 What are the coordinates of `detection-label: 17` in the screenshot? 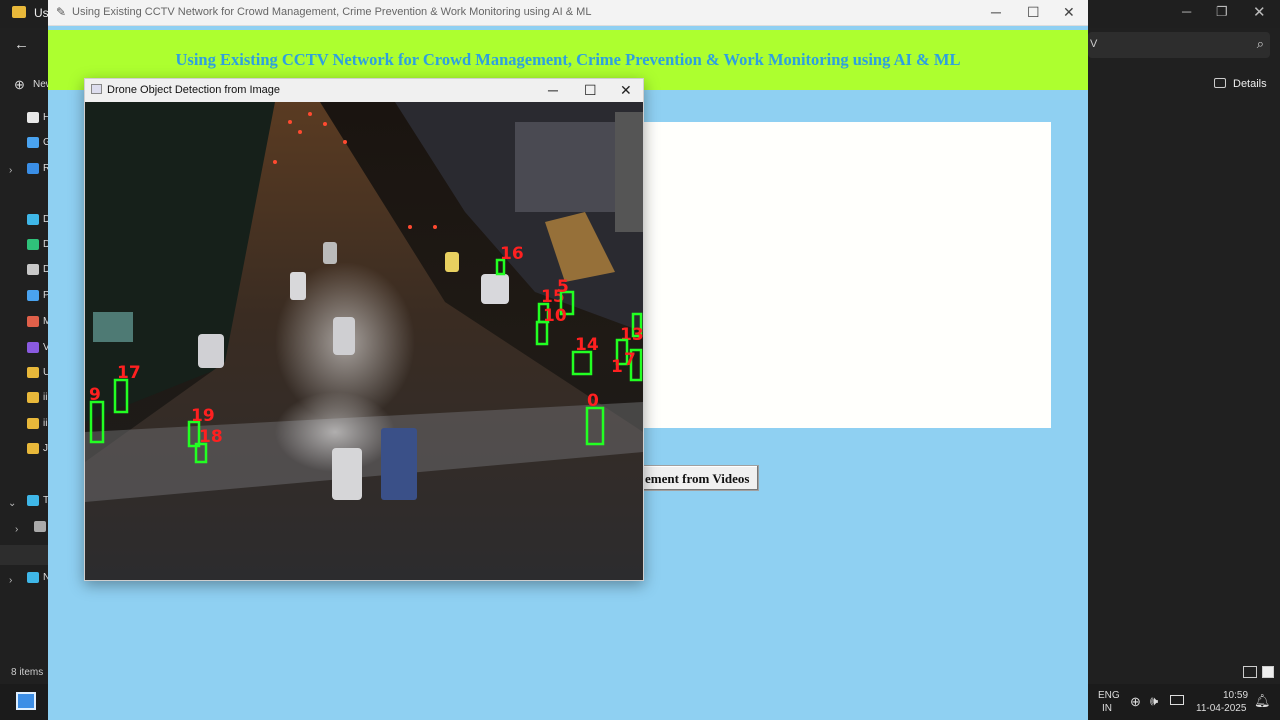 It's located at (129, 373).